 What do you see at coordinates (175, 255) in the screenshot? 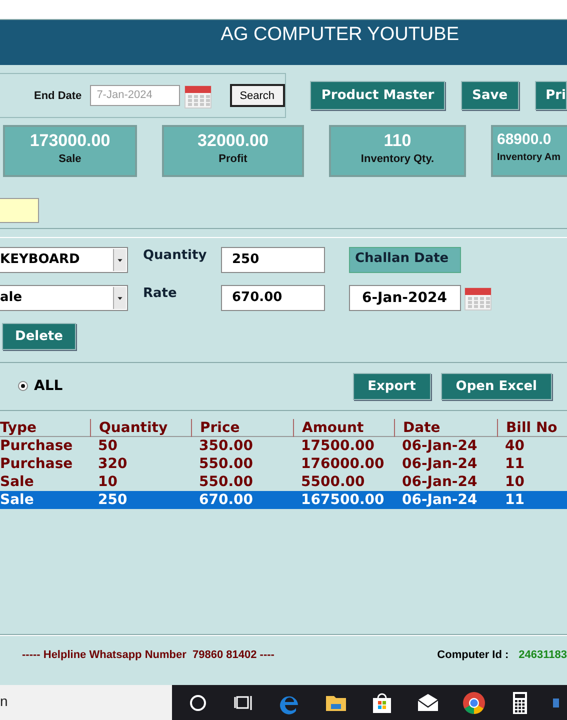
I see `quantity-label: Quantity` at bounding box center [175, 255].